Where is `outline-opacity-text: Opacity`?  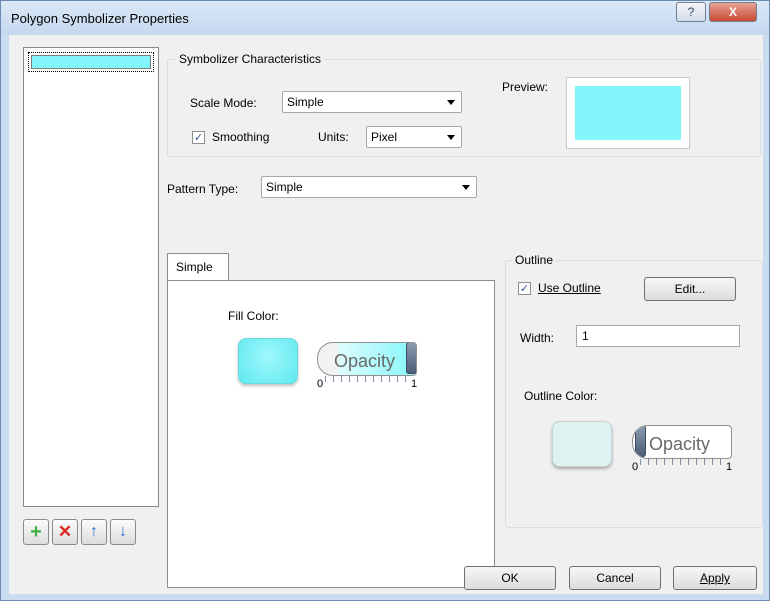 outline-opacity-text: Opacity is located at coordinates (680, 444).